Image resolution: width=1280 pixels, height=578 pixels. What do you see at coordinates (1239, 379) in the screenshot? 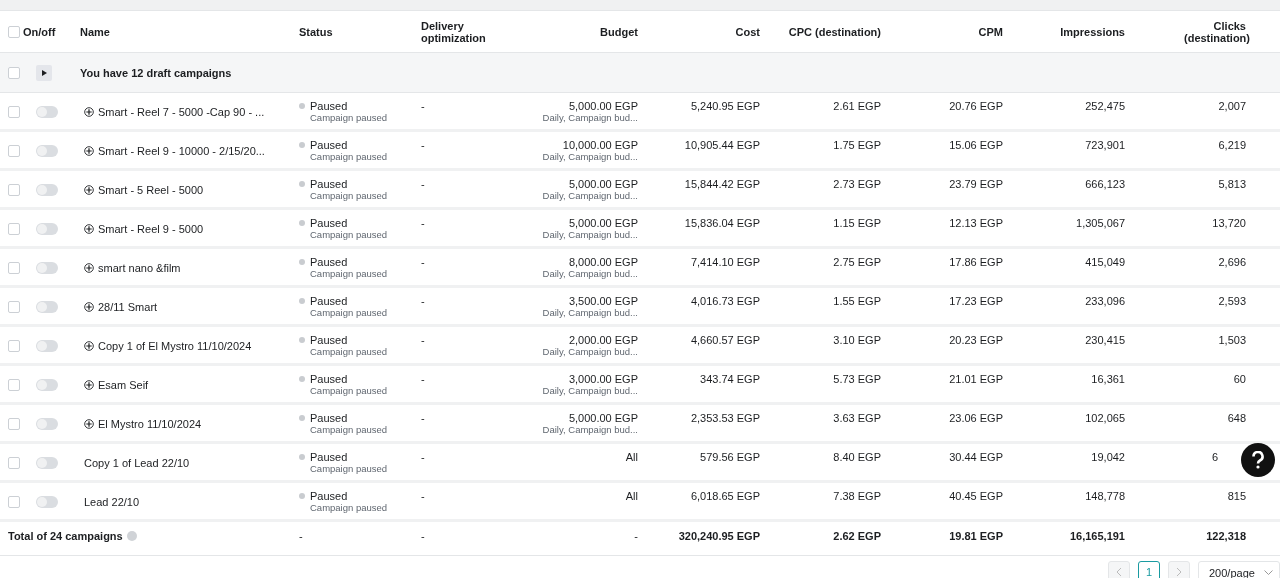
I see `table-cell-text: 60` at bounding box center [1239, 379].